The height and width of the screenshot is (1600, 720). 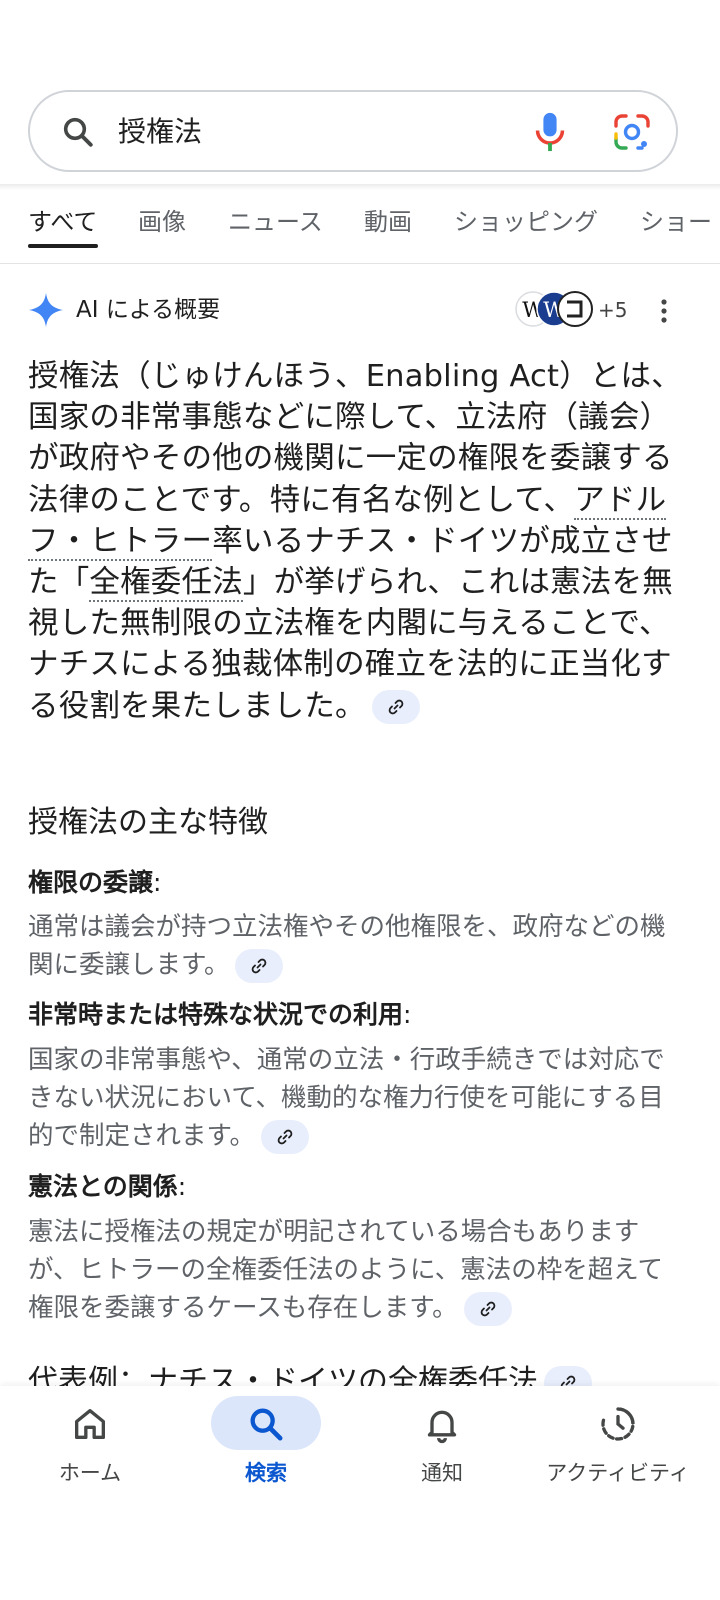 I want to click on feature-title: 憲法との関係:, so click(x=107, y=1186).